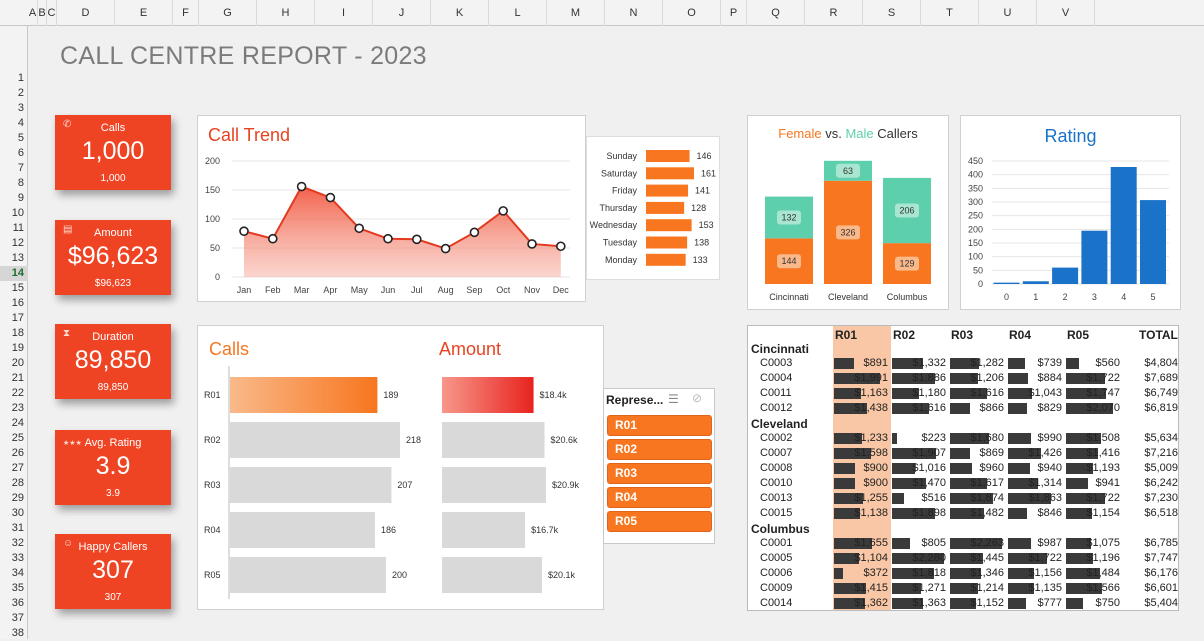  Describe the element at coordinates (14, 303) in the screenshot. I see `row-header-16: 16` at that location.